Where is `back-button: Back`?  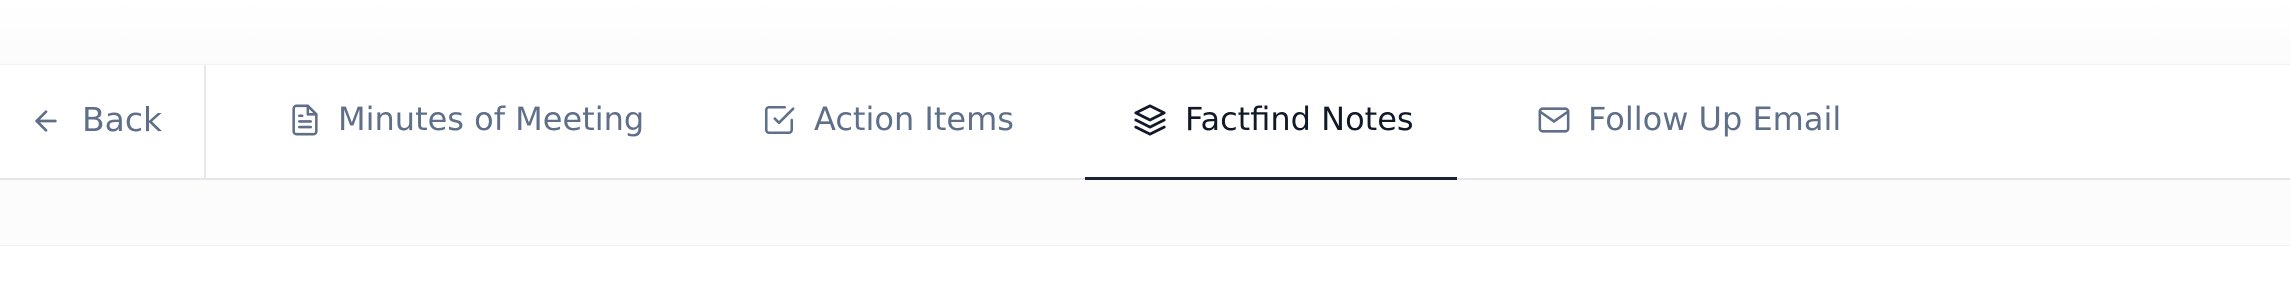 back-button: Back is located at coordinates (103, 122).